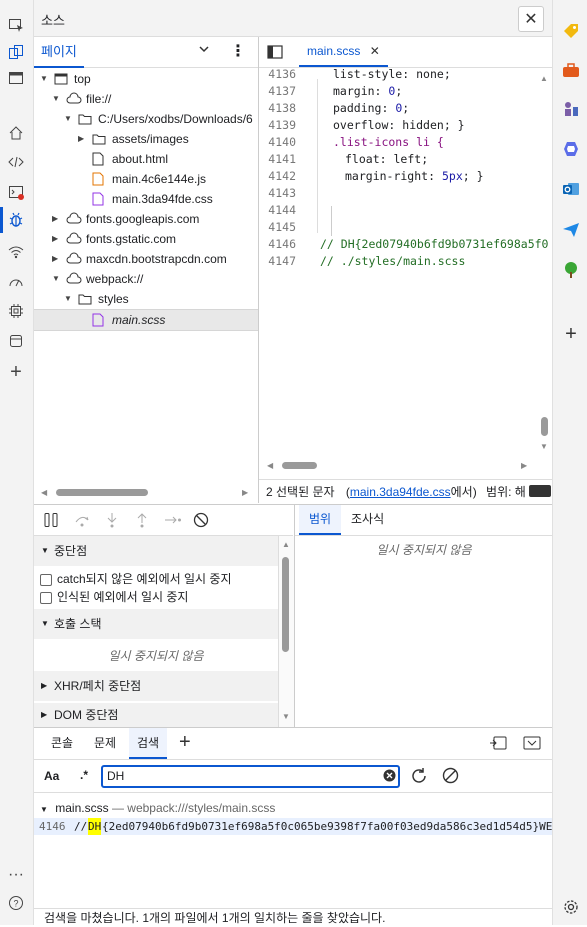 This screenshot has width=587, height=927. Describe the element at coordinates (156, 551) in the screenshot. I see `breakpoints-section-header: ▼ 중단점` at that location.